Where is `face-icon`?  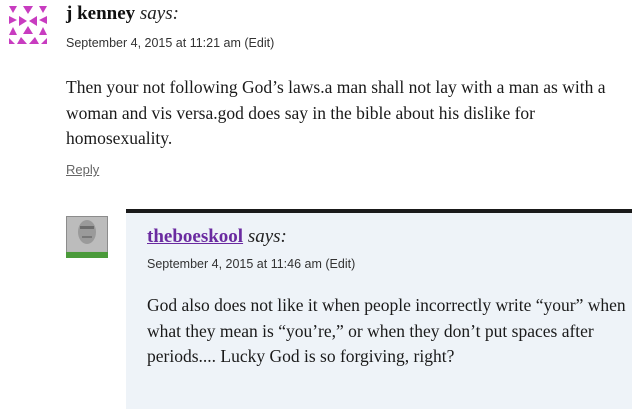 face-icon is located at coordinates (87, 234).